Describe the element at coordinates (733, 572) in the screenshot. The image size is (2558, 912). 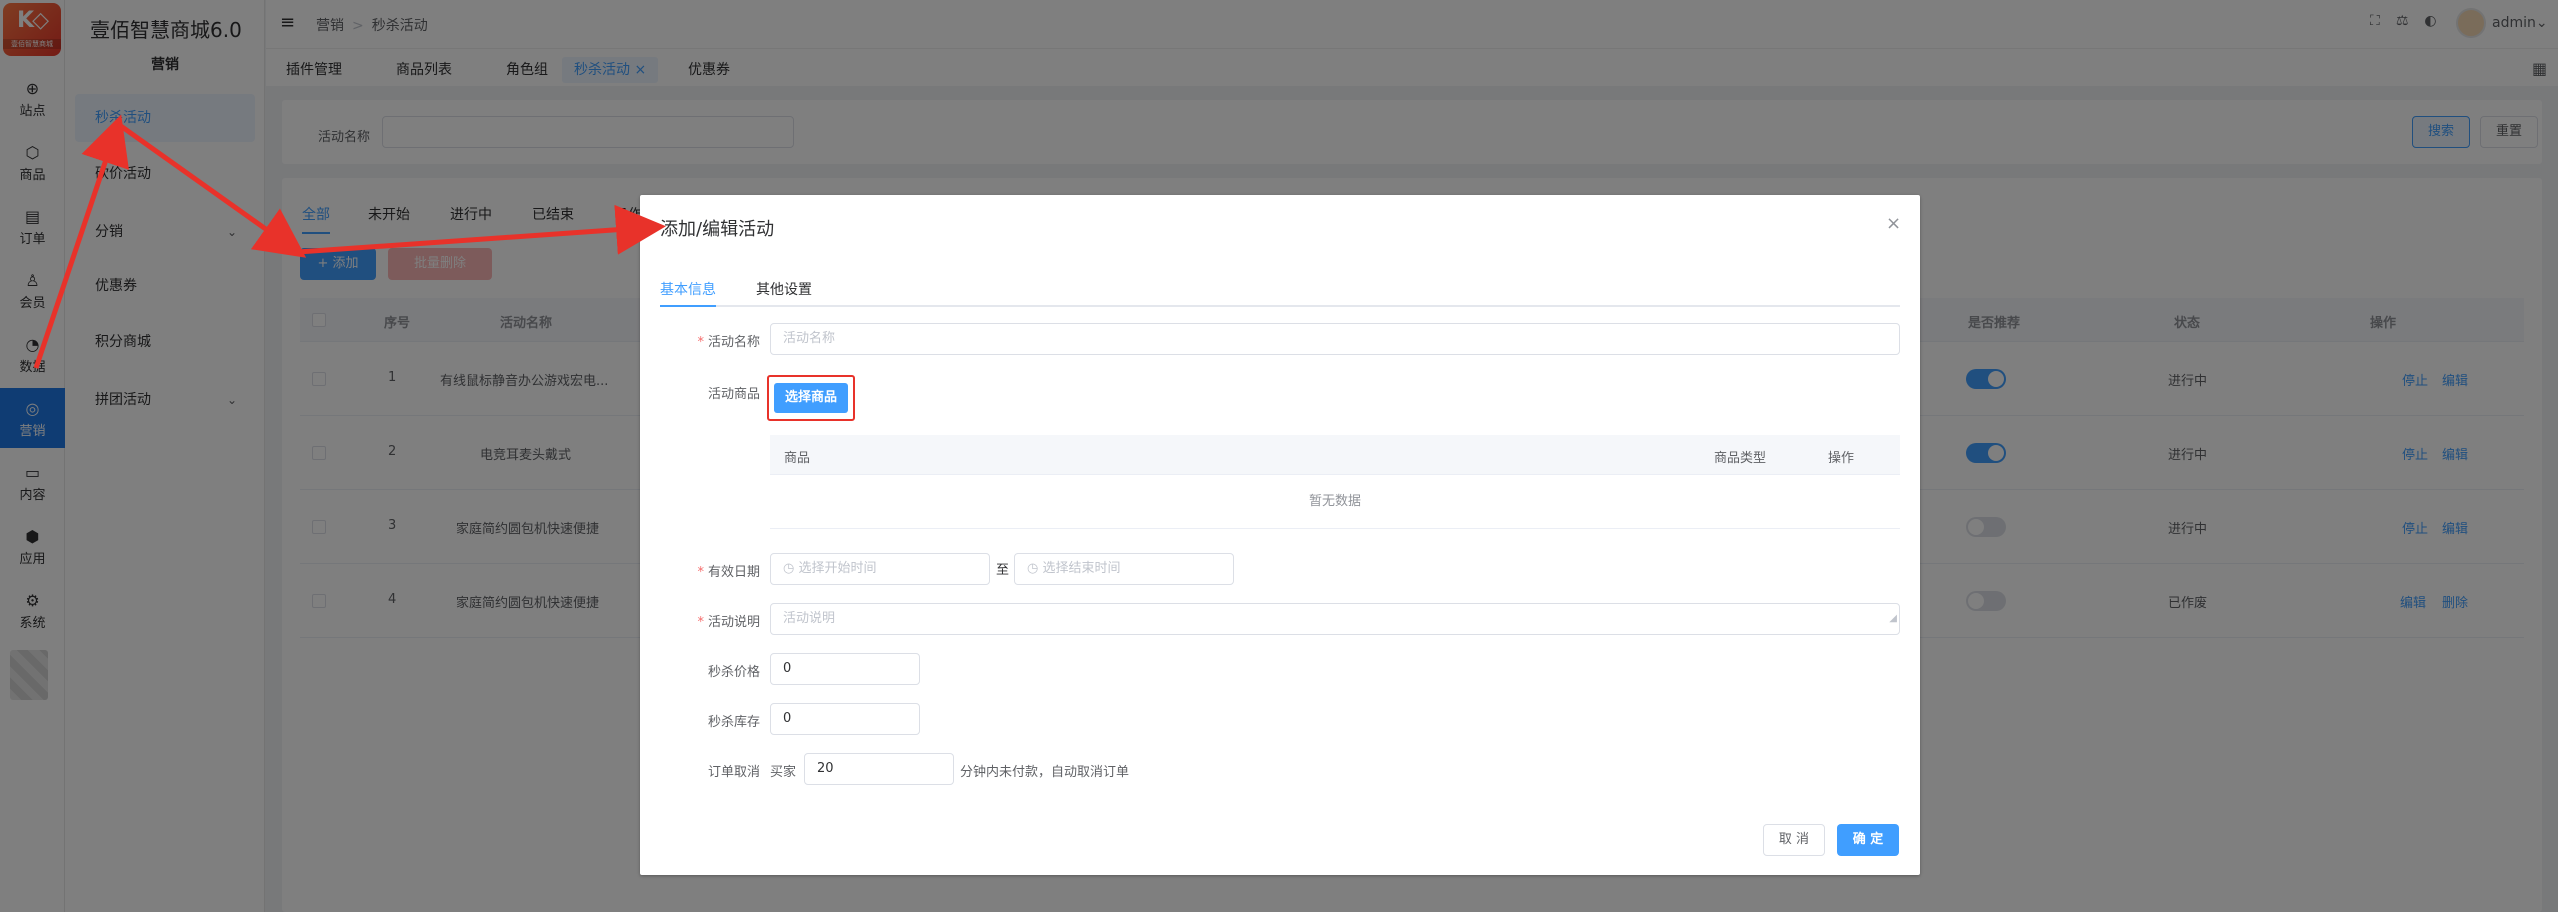
I see `field-label-text: 有效日期` at that location.